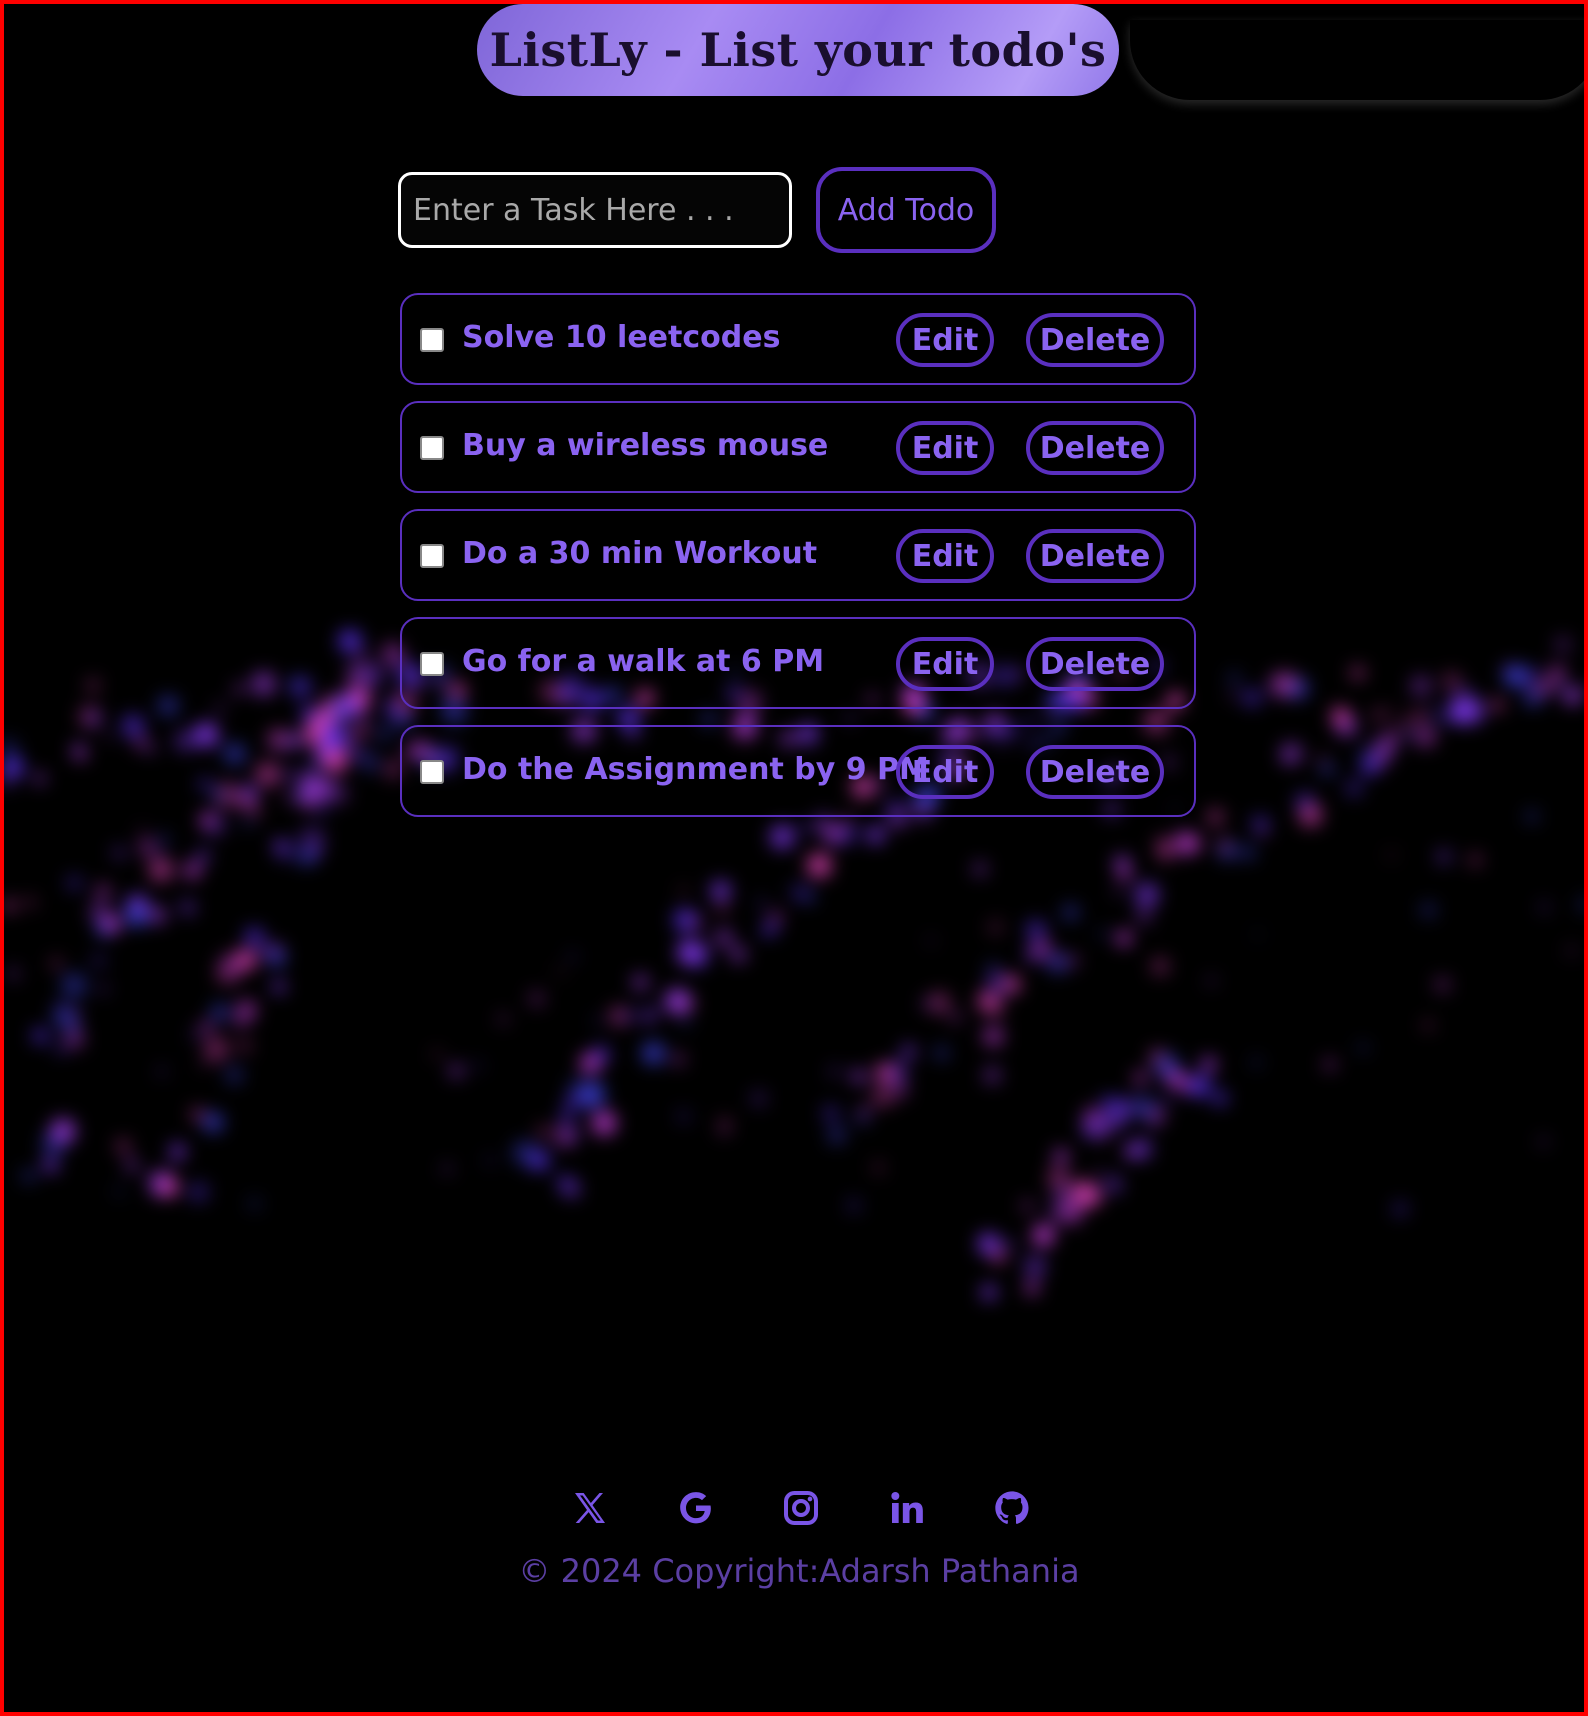 This screenshot has height=1716, width=1588. What do you see at coordinates (645, 445) in the screenshot?
I see `todo-text: Buy a wireless mouse` at bounding box center [645, 445].